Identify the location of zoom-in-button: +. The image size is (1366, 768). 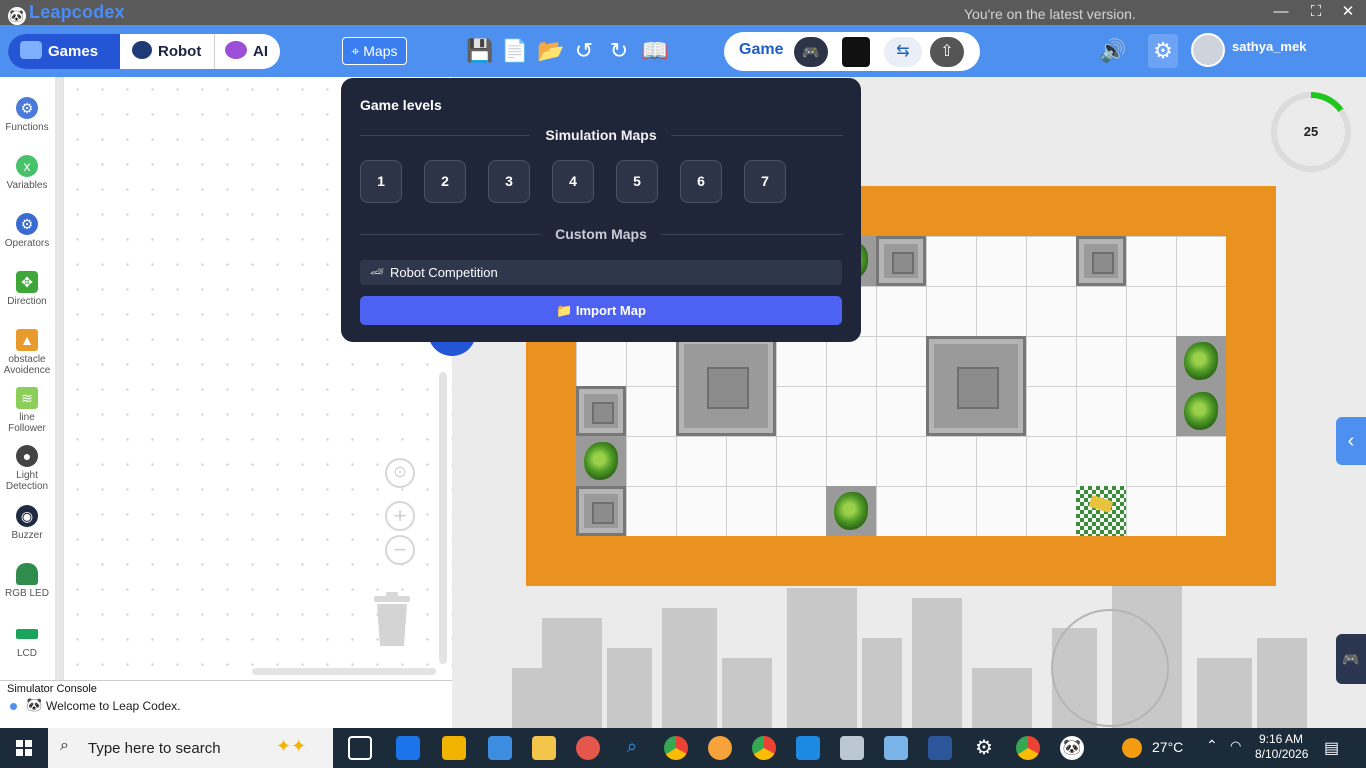
(400, 516).